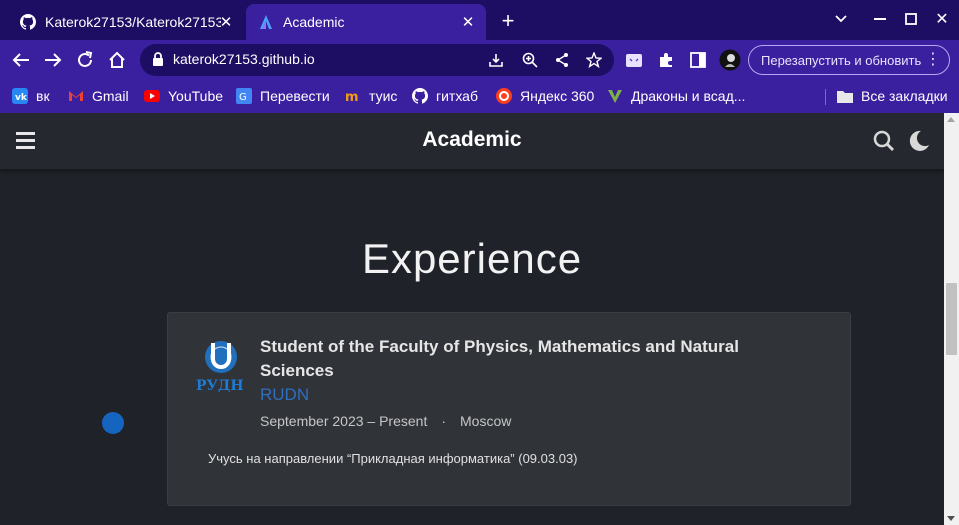 This screenshot has height=525, width=959. I want to click on side-panel-icon, so click(698, 60).